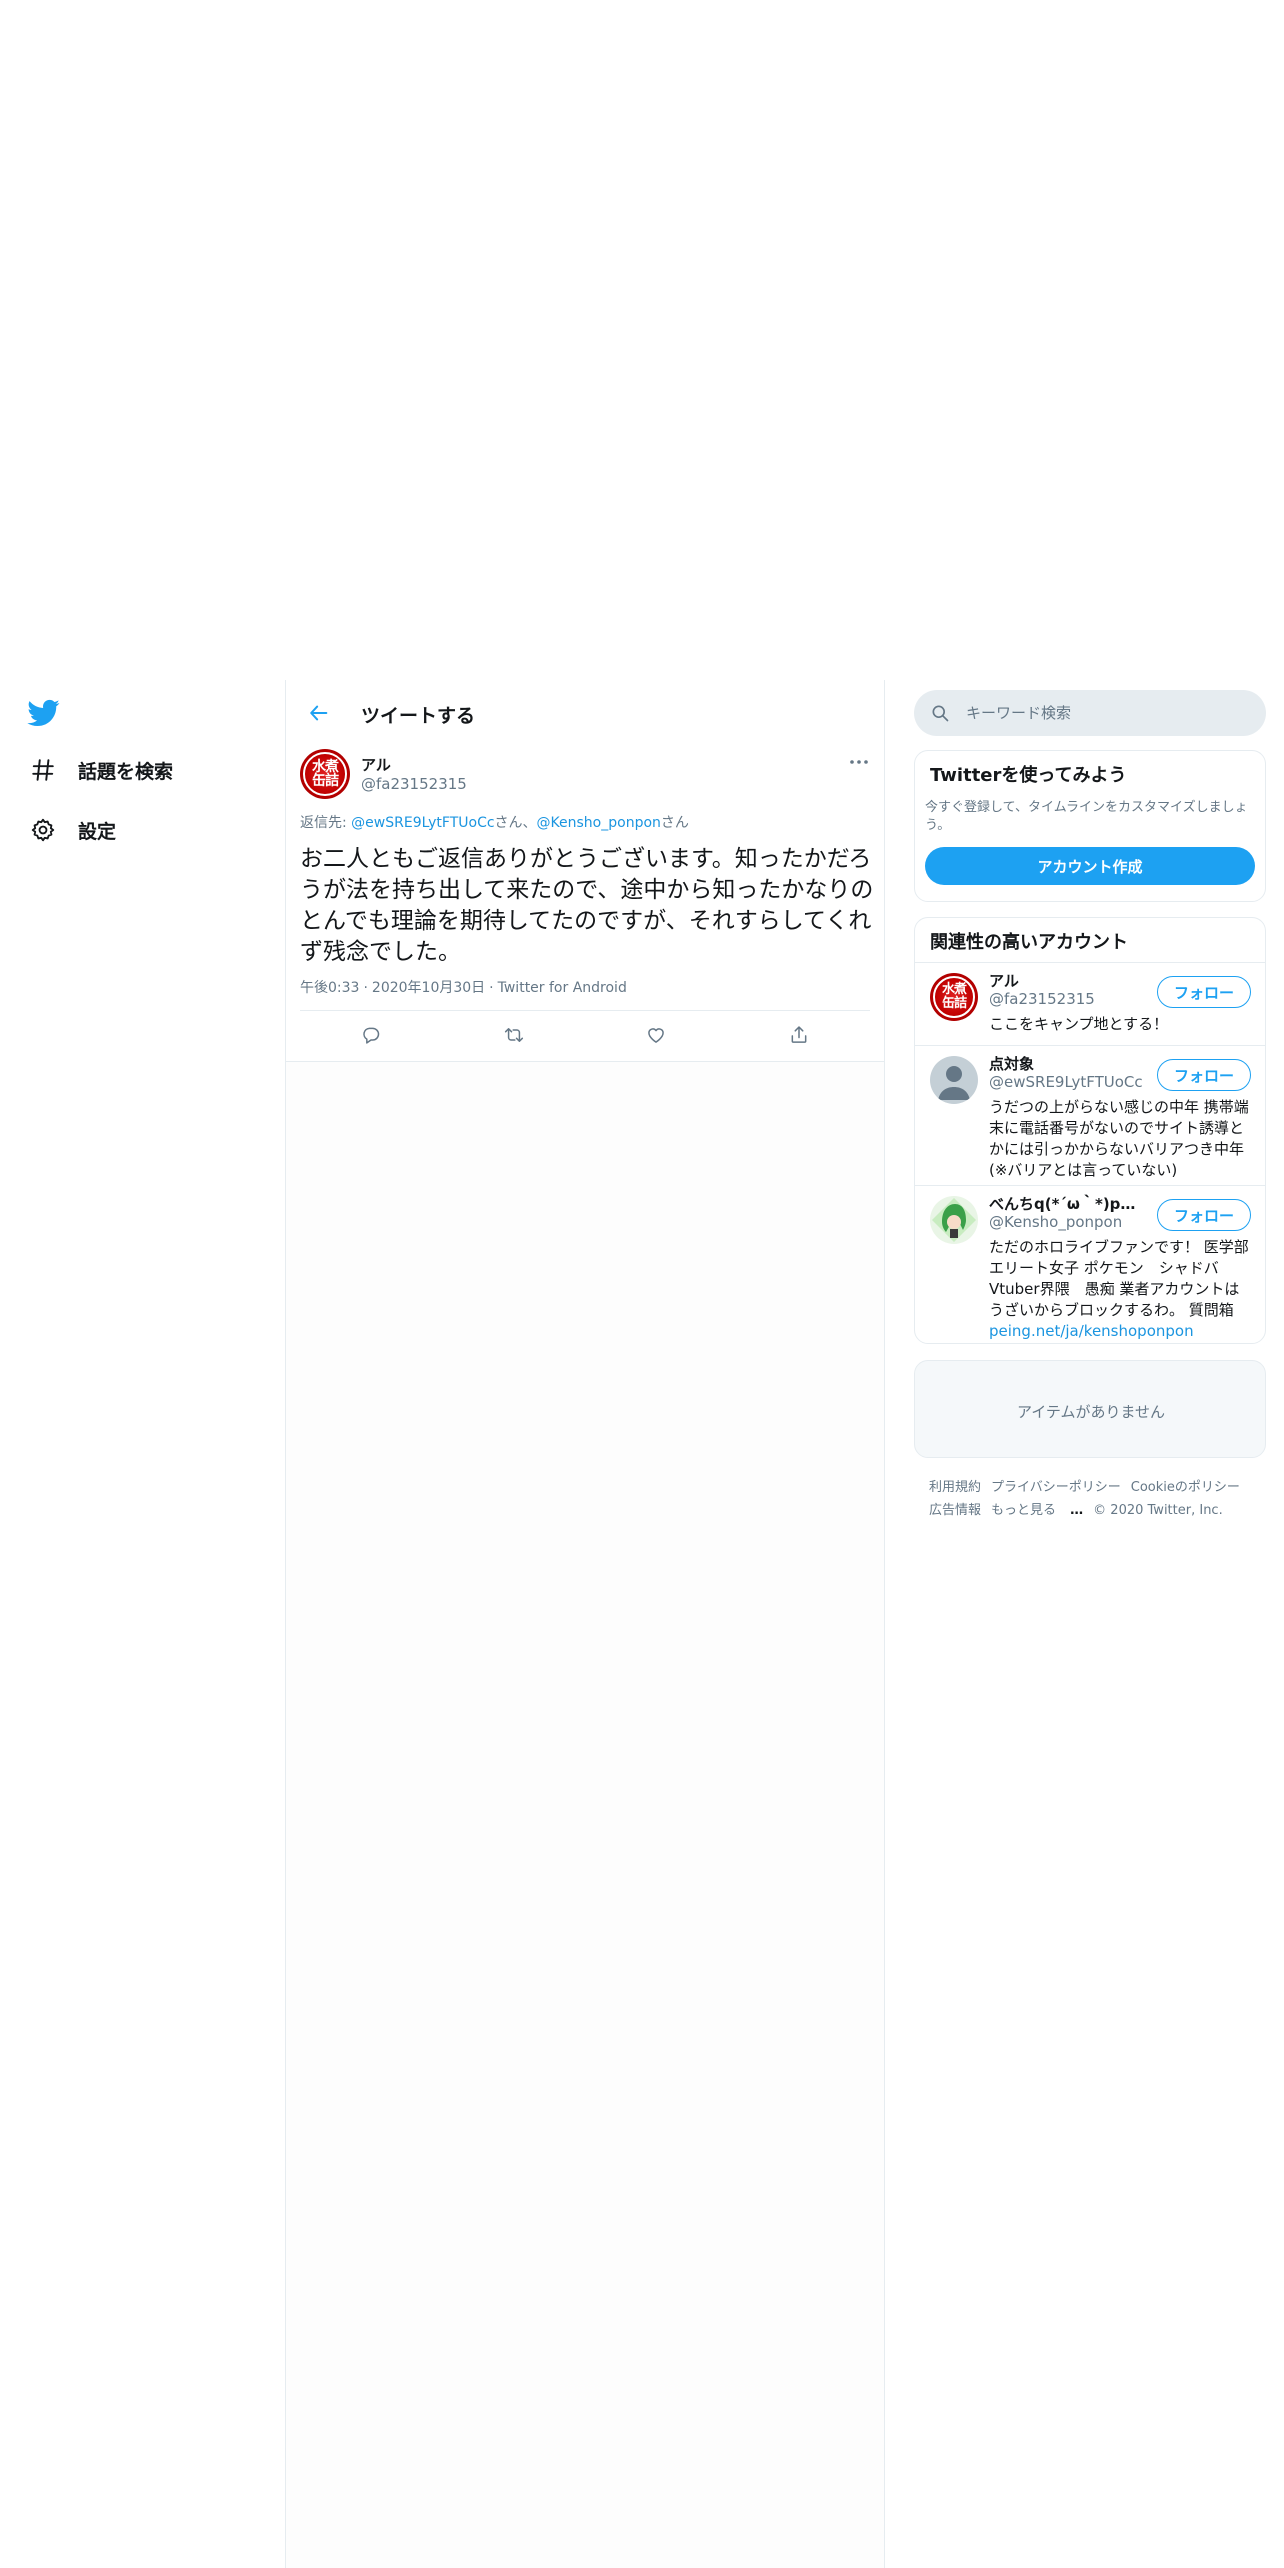  I want to click on tweet-source: Twitter for Android, so click(562, 988).